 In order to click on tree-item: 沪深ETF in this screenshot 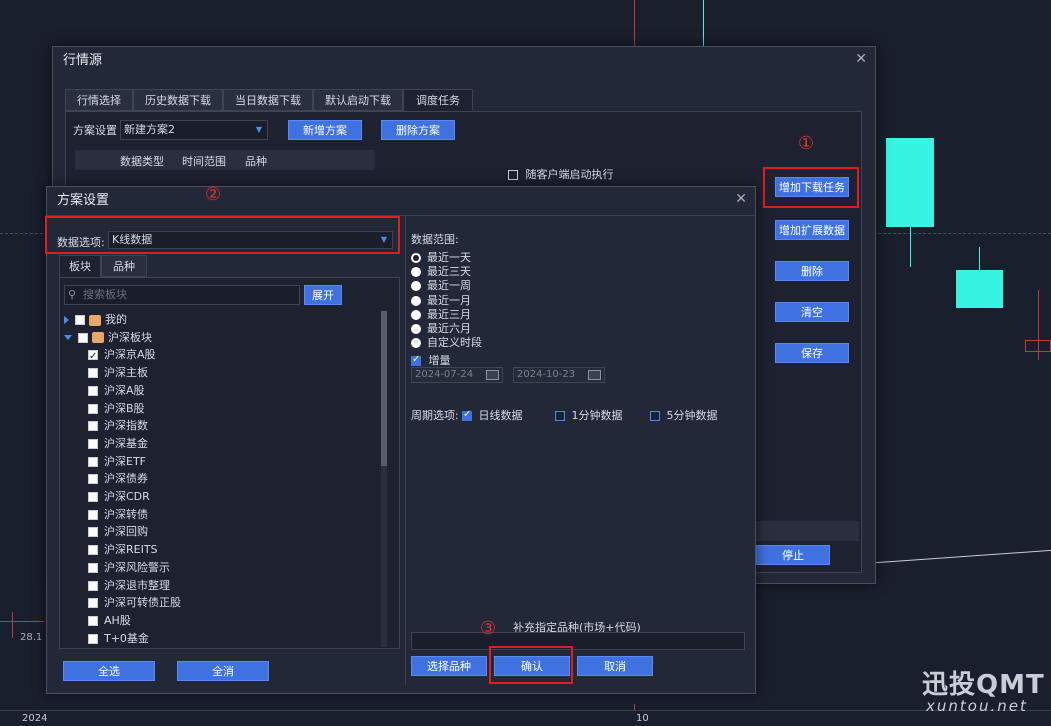, I will do `click(117, 461)`.